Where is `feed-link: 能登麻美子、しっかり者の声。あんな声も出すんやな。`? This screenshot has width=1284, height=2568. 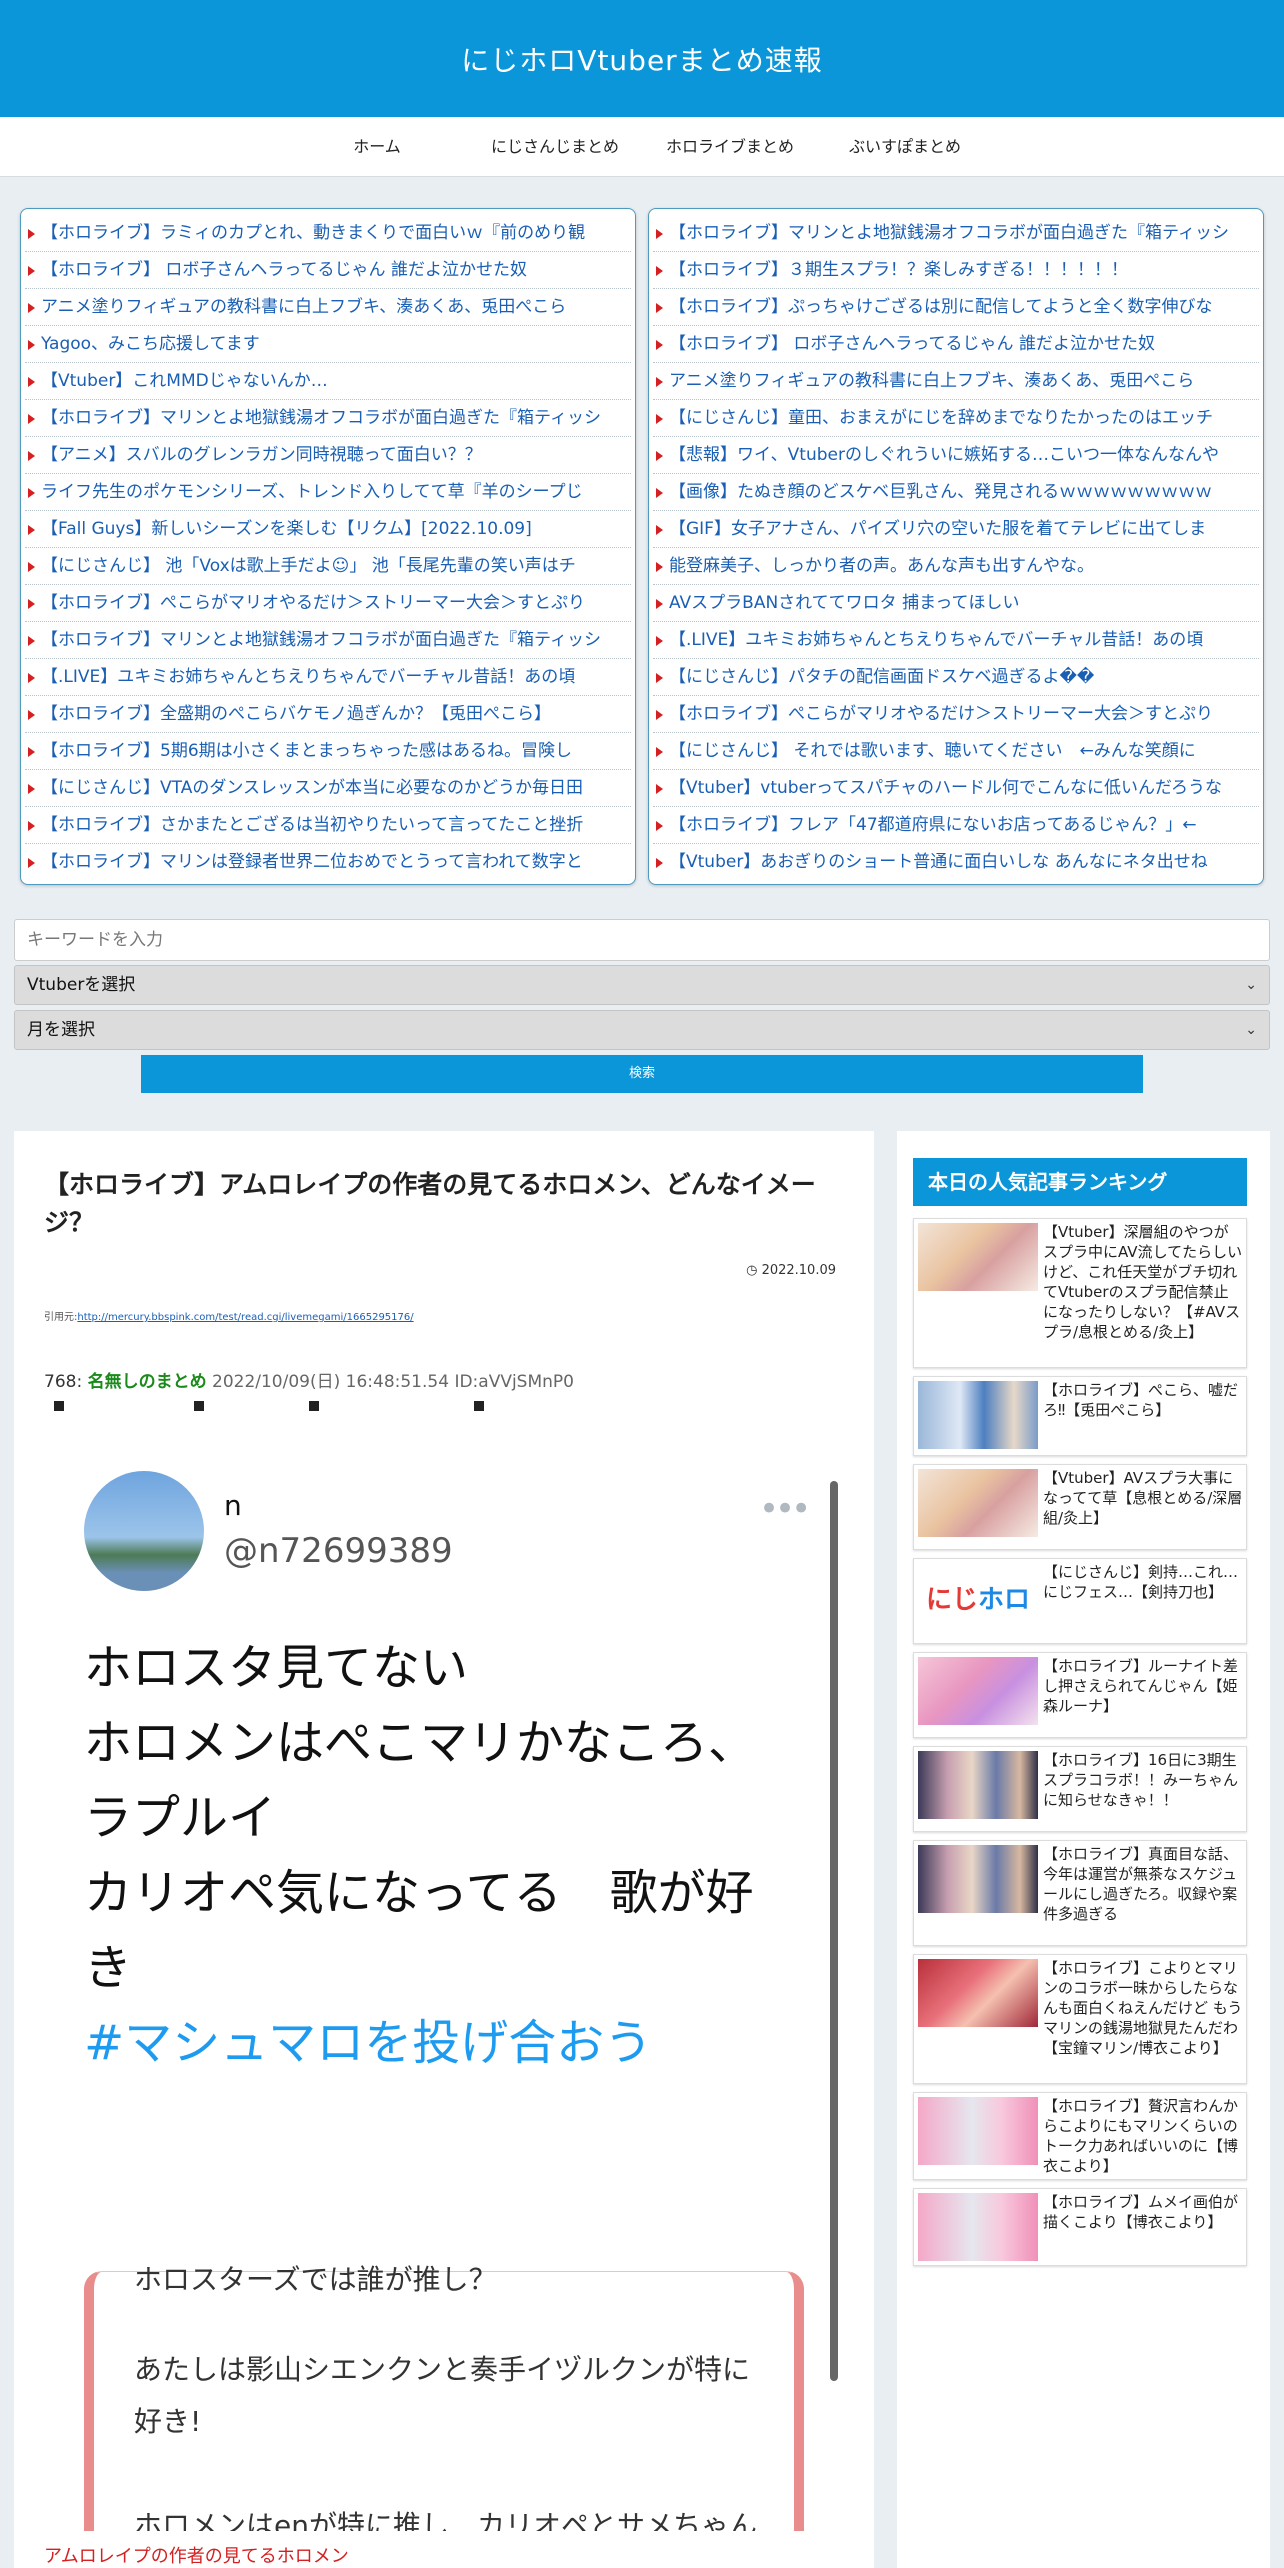 feed-link: 能登麻美子、しっかり者の声。あんな声も出すんやな。 is located at coordinates (956, 566).